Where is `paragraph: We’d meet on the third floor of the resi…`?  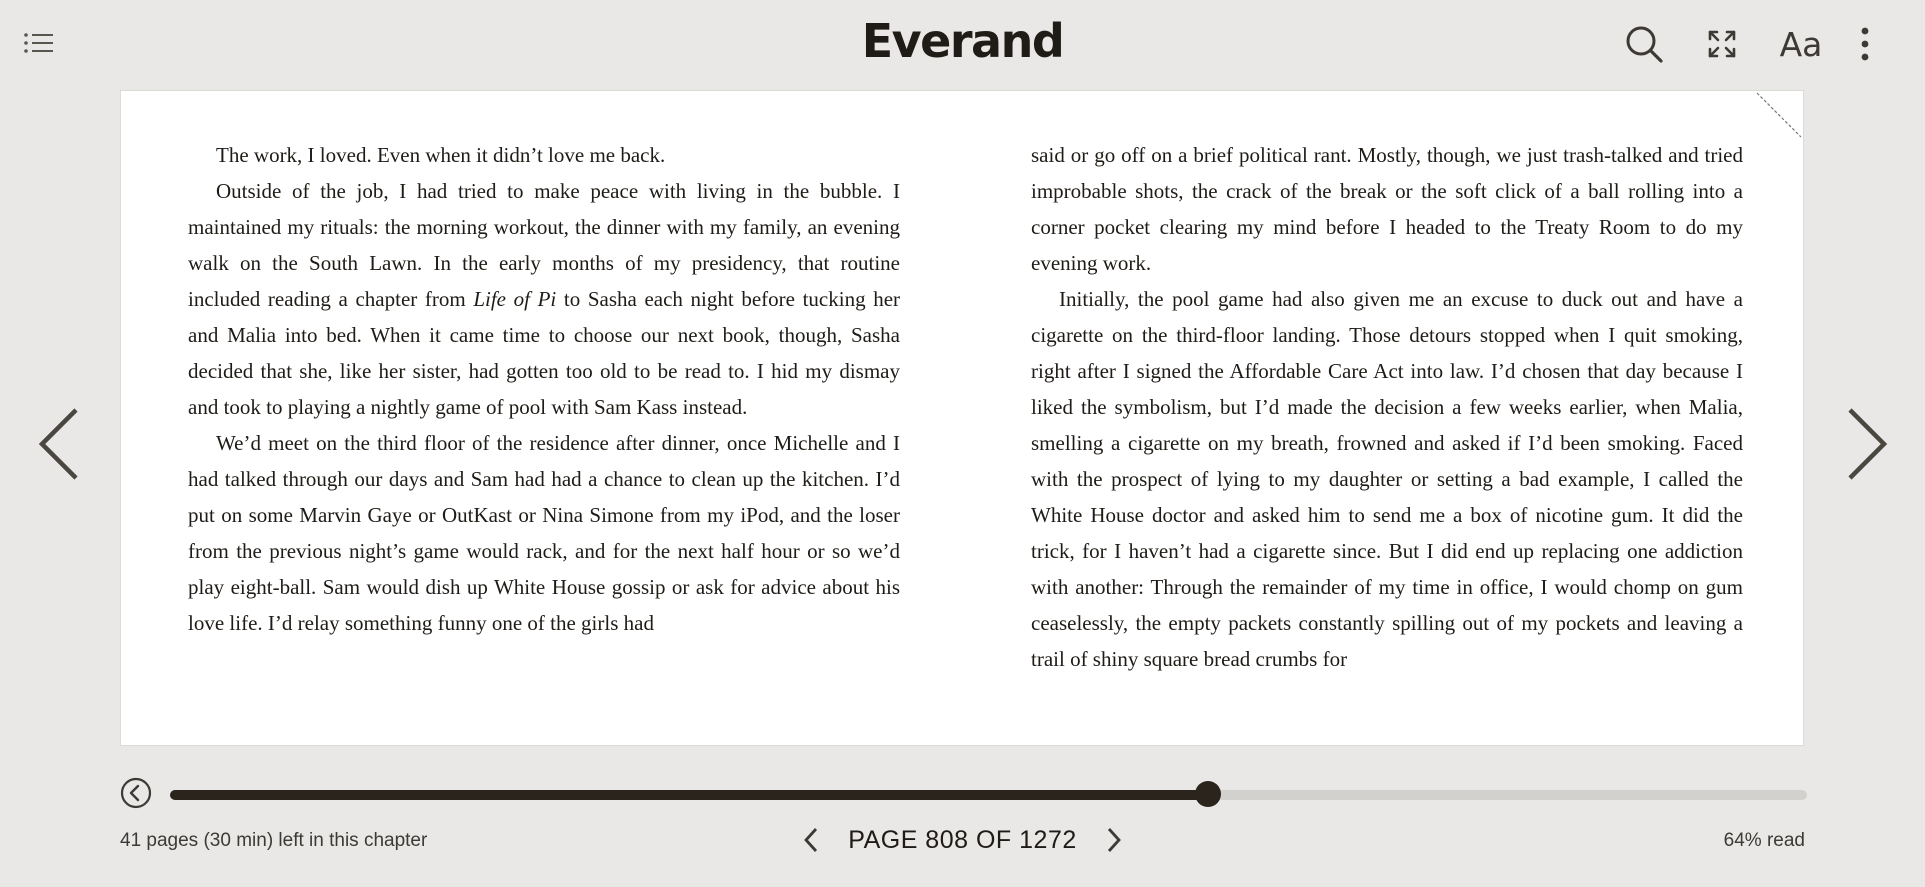
paragraph: We’d meet on the third floor of the resi… is located at coordinates (544, 533).